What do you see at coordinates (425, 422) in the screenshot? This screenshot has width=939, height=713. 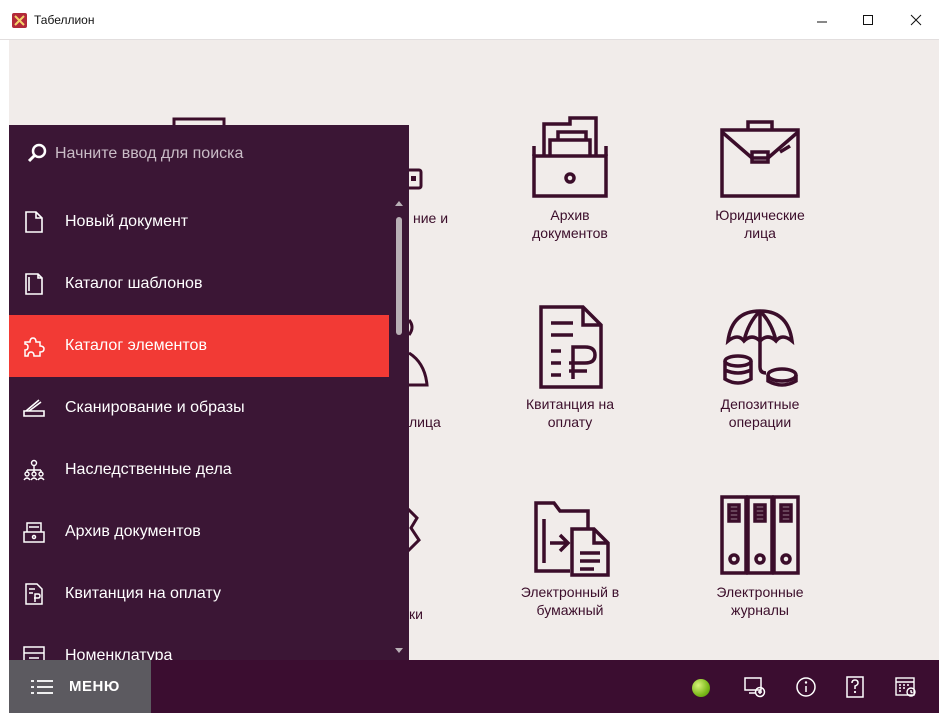 I see `partial-tile-label-2: лица` at bounding box center [425, 422].